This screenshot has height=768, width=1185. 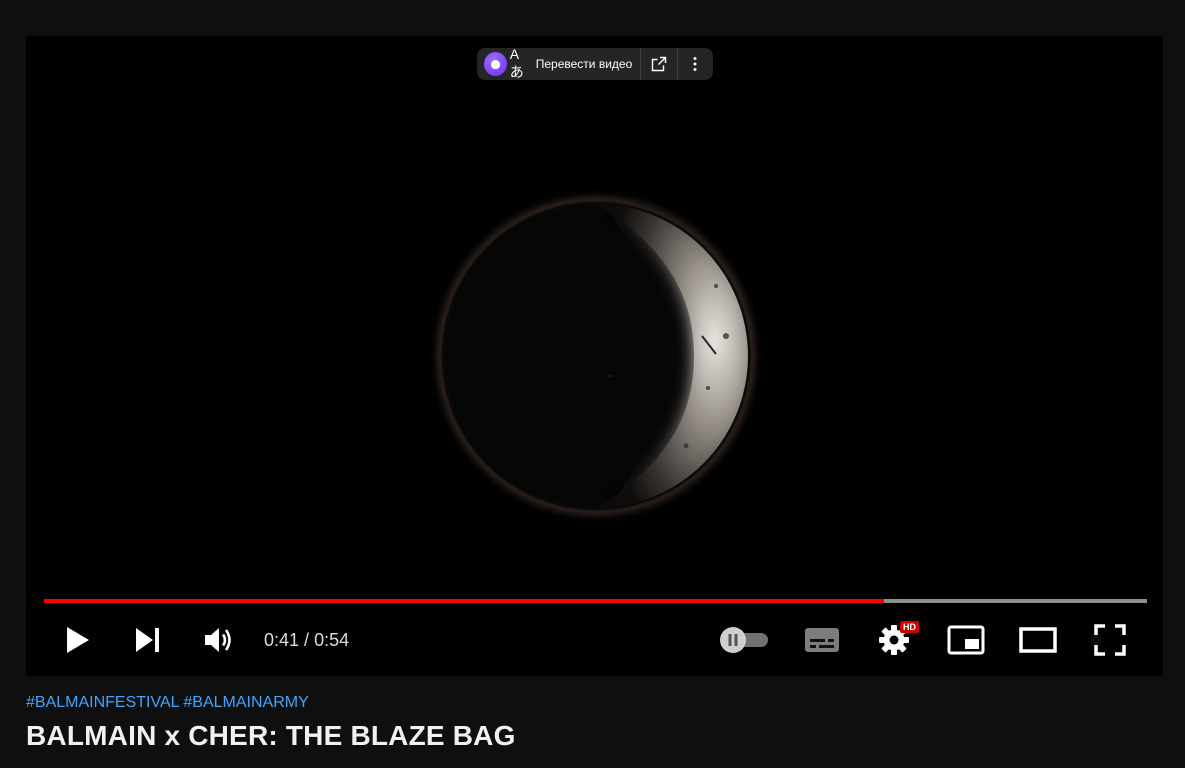 I want to click on translate-video-bar: Aあ Перевести видео, so click(x=595, y=63).